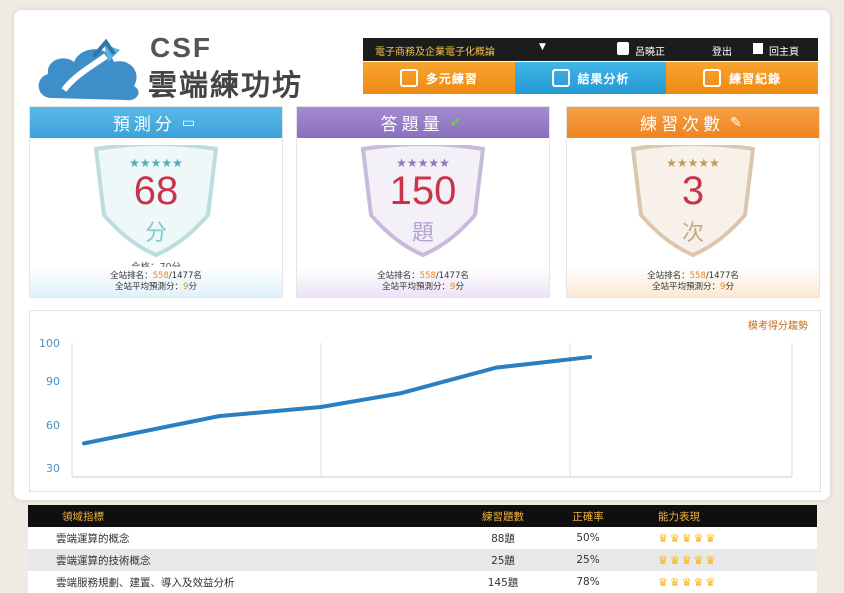  What do you see at coordinates (422, 582) in the screenshot?
I see `table-row: 雲端服務規劃、建置、導入及效益分析 145題 78% ♛♛♛♛♛` at bounding box center [422, 582].